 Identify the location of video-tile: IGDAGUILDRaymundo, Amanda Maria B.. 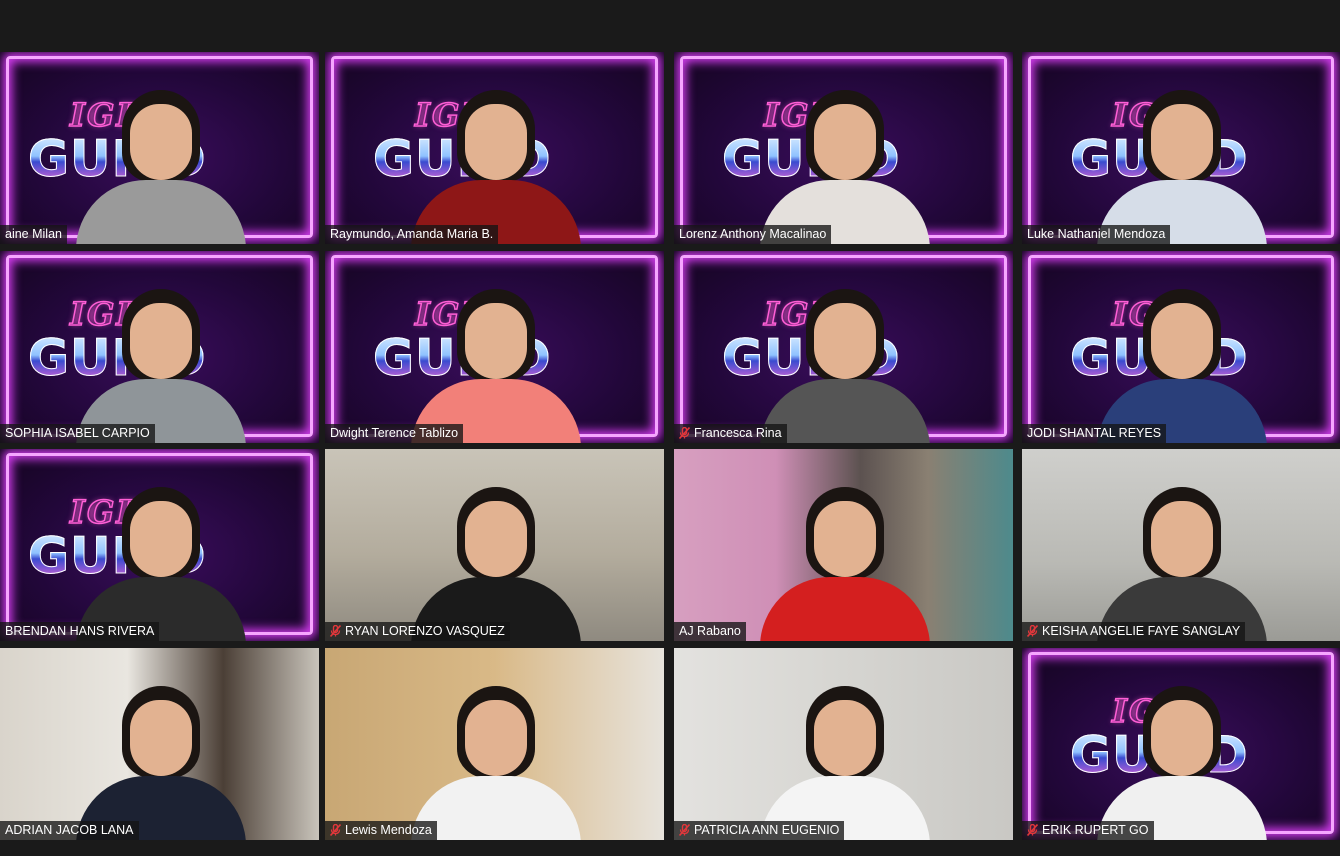
(494, 148).